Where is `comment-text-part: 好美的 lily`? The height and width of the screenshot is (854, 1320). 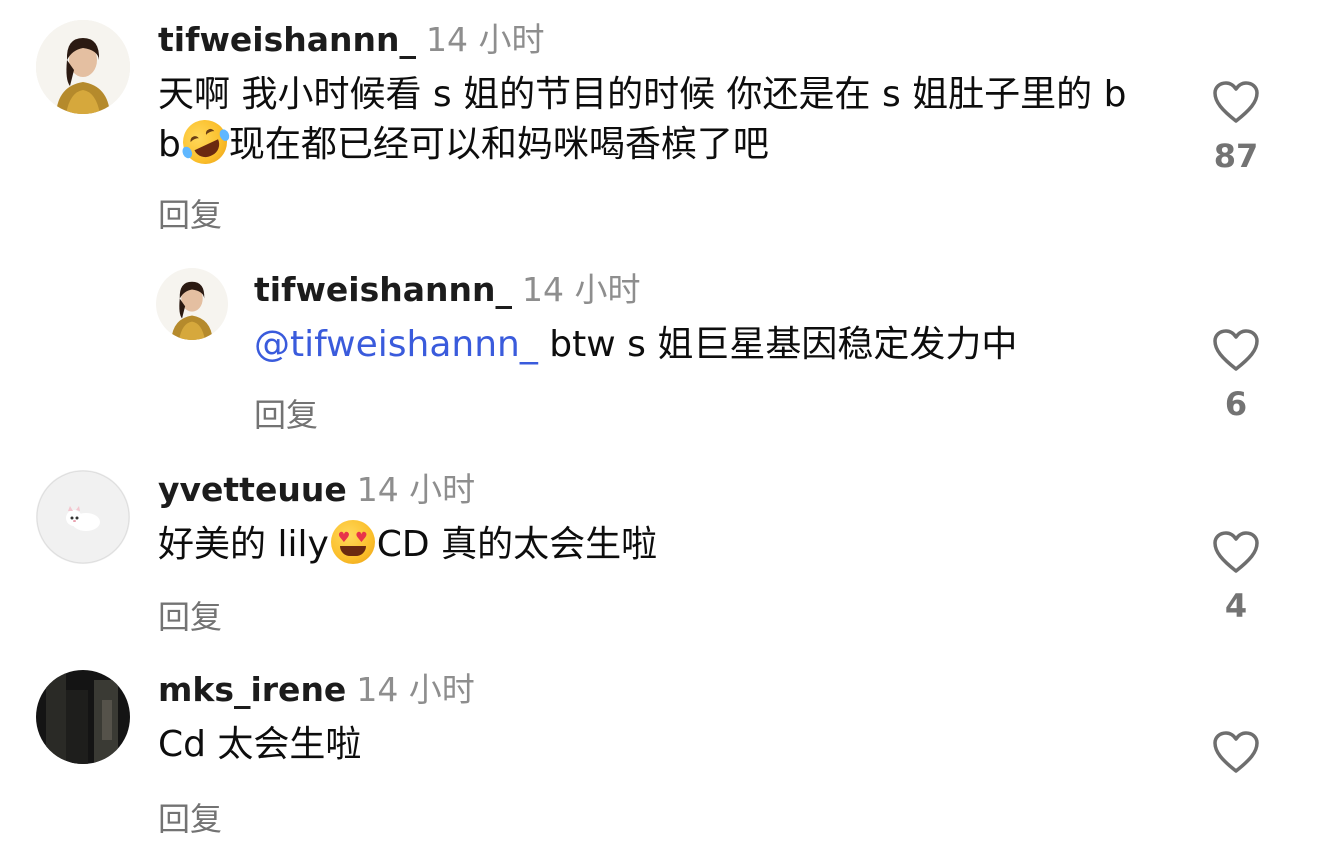
comment-text-part: 好美的 lily is located at coordinates (243, 544).